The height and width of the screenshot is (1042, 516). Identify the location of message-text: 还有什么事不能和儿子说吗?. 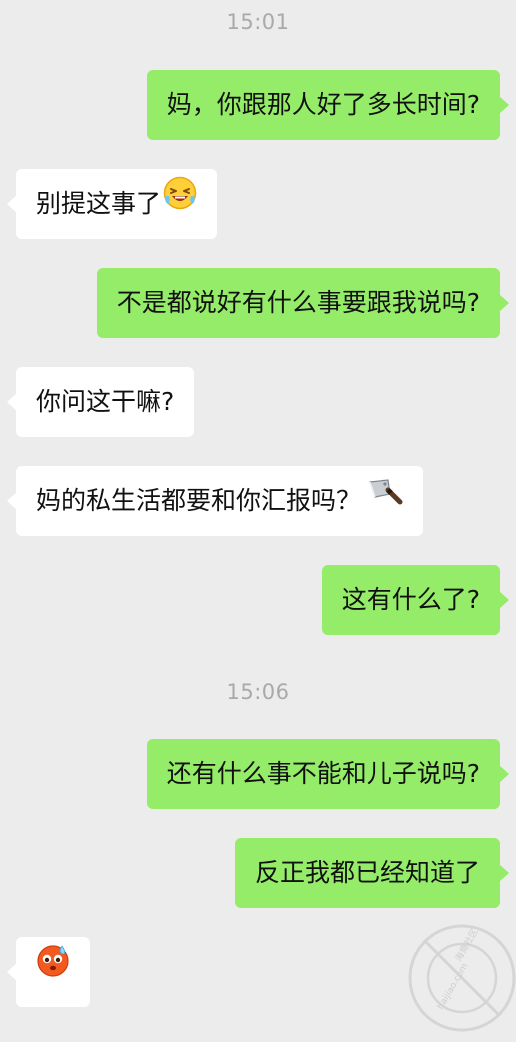
(323, 773).